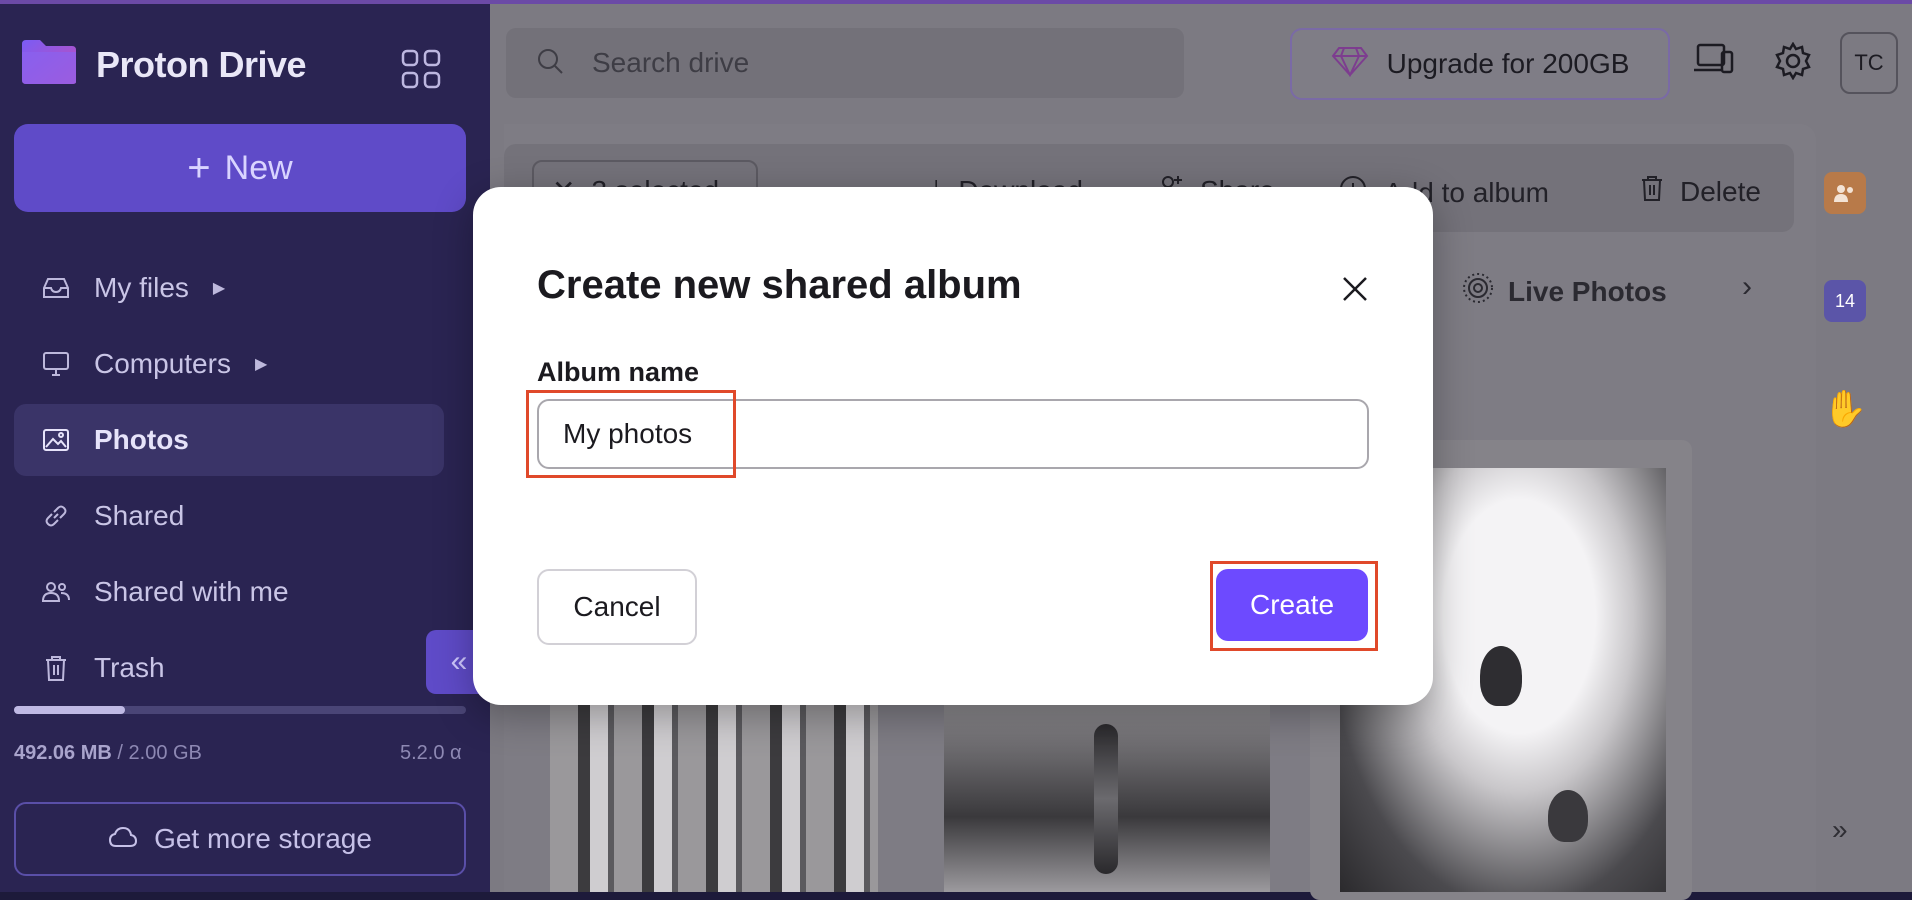 This screenshot has height=900, width=1912. Describe the element at coordinates (129, 667) in the screenshot. I see `sidebar-item-label: Trash` at that location.